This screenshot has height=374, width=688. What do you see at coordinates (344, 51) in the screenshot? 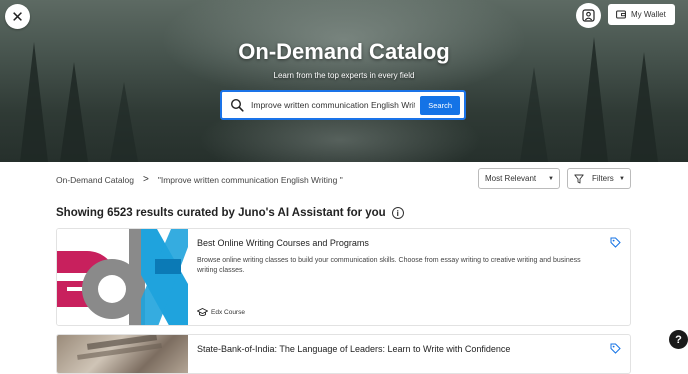
I see `page-title: On-Demand Catalog` at bounding box center [344, 51].